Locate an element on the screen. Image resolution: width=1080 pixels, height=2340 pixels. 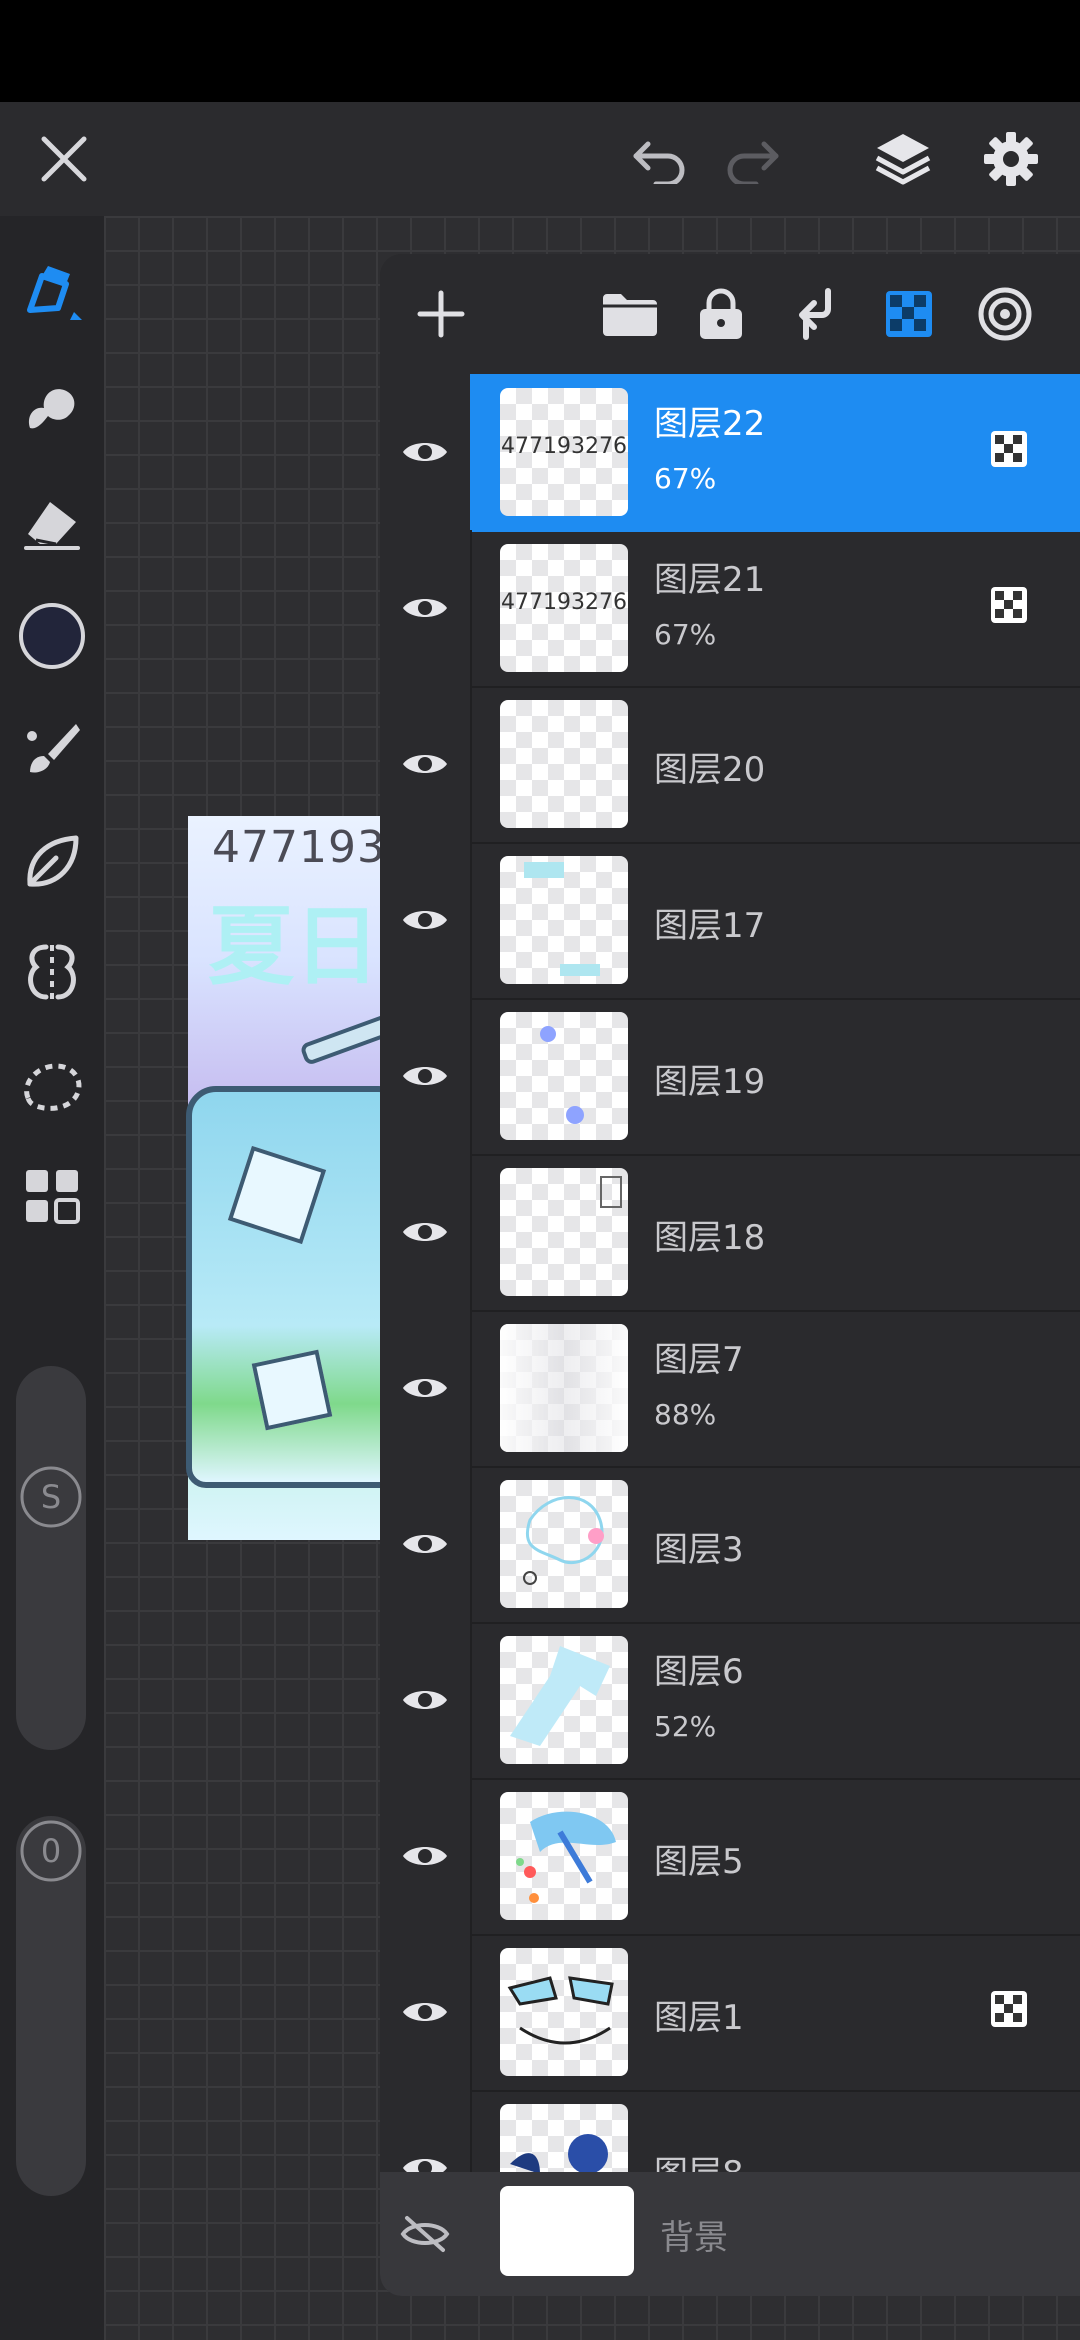
layer-name: 图层7 is located at coordinates (699, 1360).